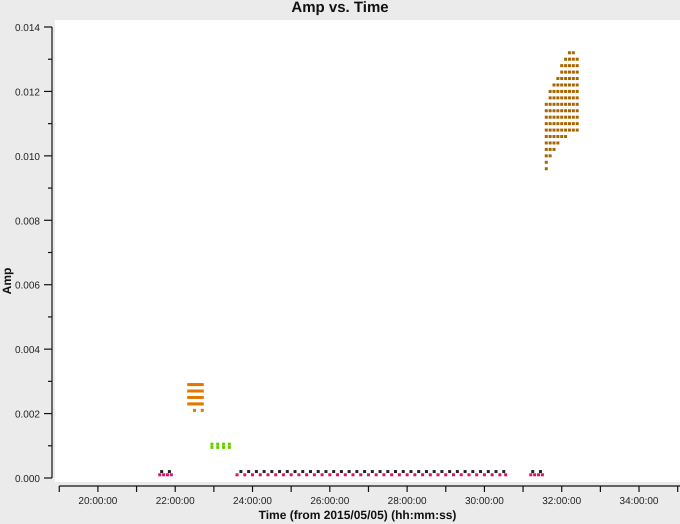  I want to click on tick-label: 32:00:00, so click(562, 501).